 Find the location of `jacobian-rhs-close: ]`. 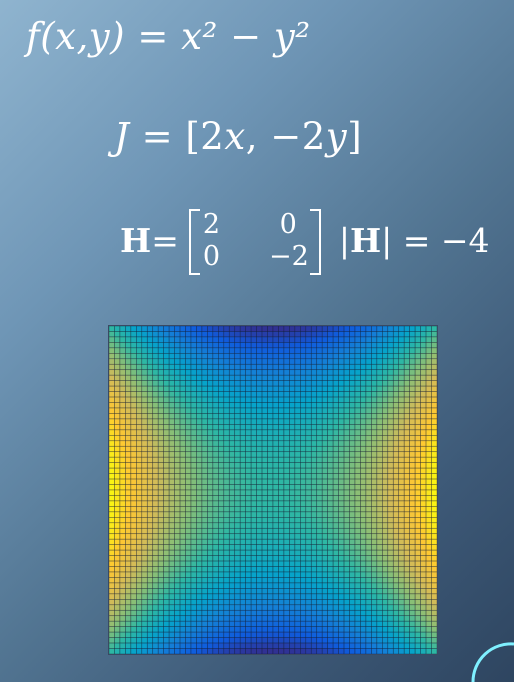

jacobian-rhs-close: ] is located at coordinates (355, 136).